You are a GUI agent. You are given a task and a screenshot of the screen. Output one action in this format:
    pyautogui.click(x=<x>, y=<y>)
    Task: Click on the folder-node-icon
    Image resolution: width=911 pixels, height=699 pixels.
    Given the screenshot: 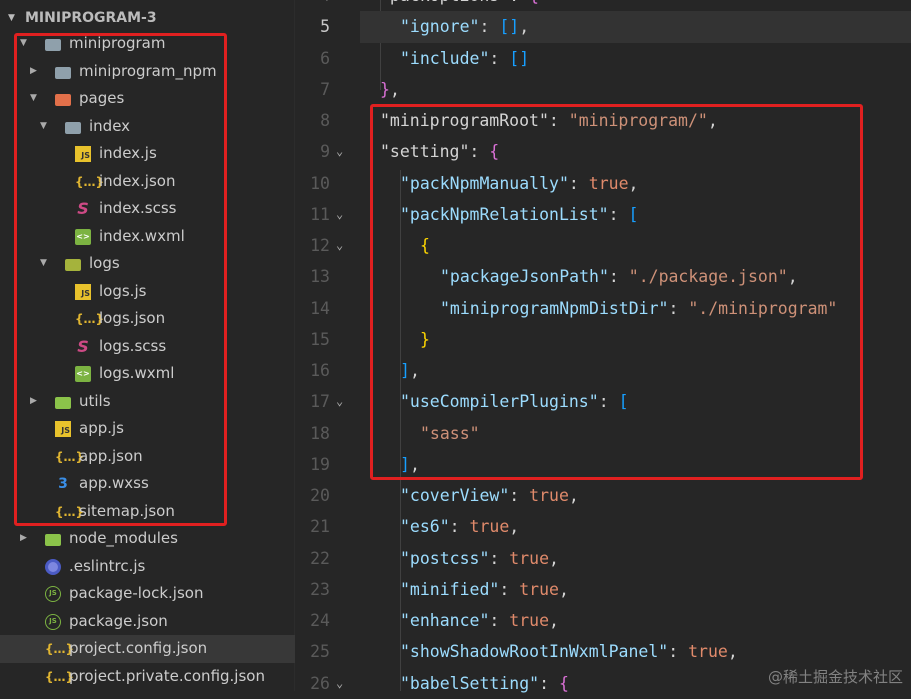 What is the action you would take?
    pyautogui.click(x=53, y=540)
    